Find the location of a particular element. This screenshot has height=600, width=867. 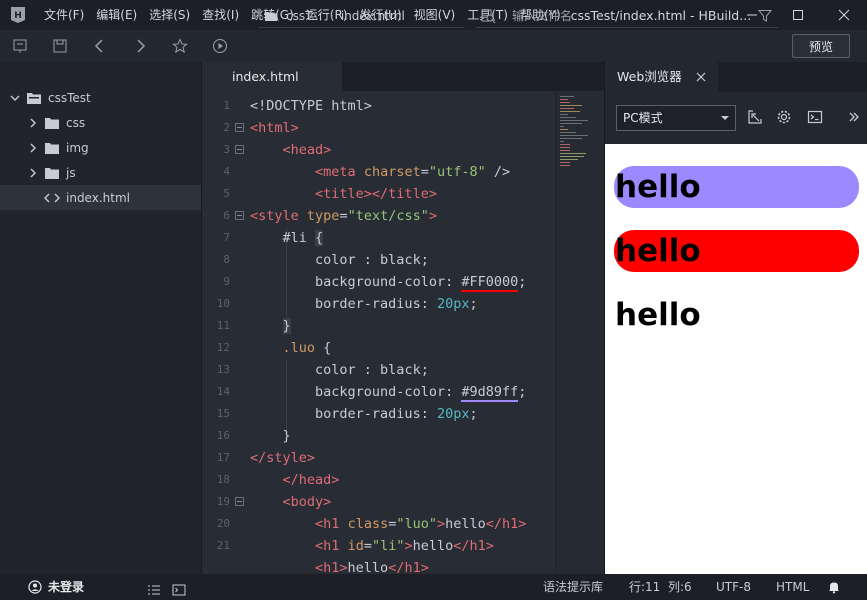

open-external-button is located at coordinates (755, 117).